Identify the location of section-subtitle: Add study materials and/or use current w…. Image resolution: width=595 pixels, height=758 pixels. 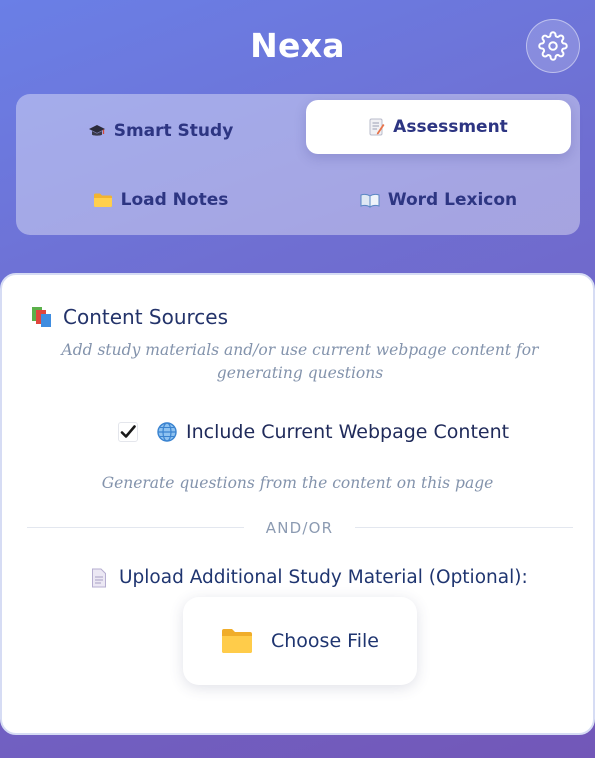
(300, 361).